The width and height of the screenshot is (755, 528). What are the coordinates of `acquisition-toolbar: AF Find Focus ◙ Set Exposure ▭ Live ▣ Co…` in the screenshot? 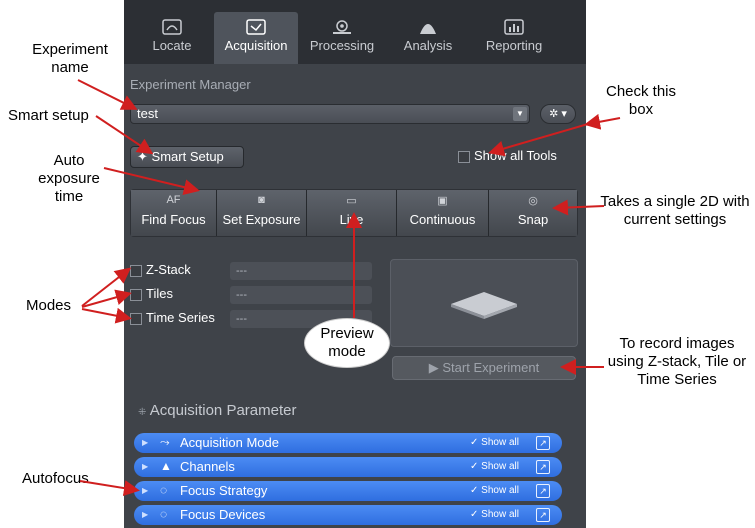 It's located at (354, 213).